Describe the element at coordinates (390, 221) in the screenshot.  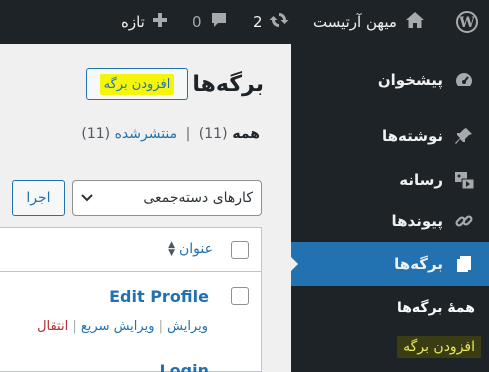
I see `sidebar-item-links: پیوندها` at that location.